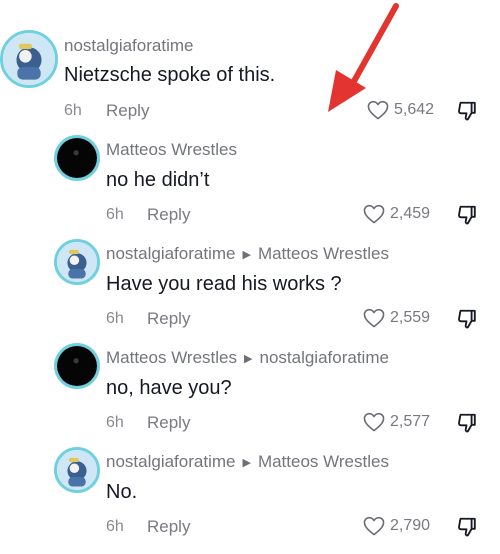 This screenshot has width=500, height=554. Describe the element at coordinates (169, 388) in the screenshot. I see `comment-text: no, have you?` at that location.